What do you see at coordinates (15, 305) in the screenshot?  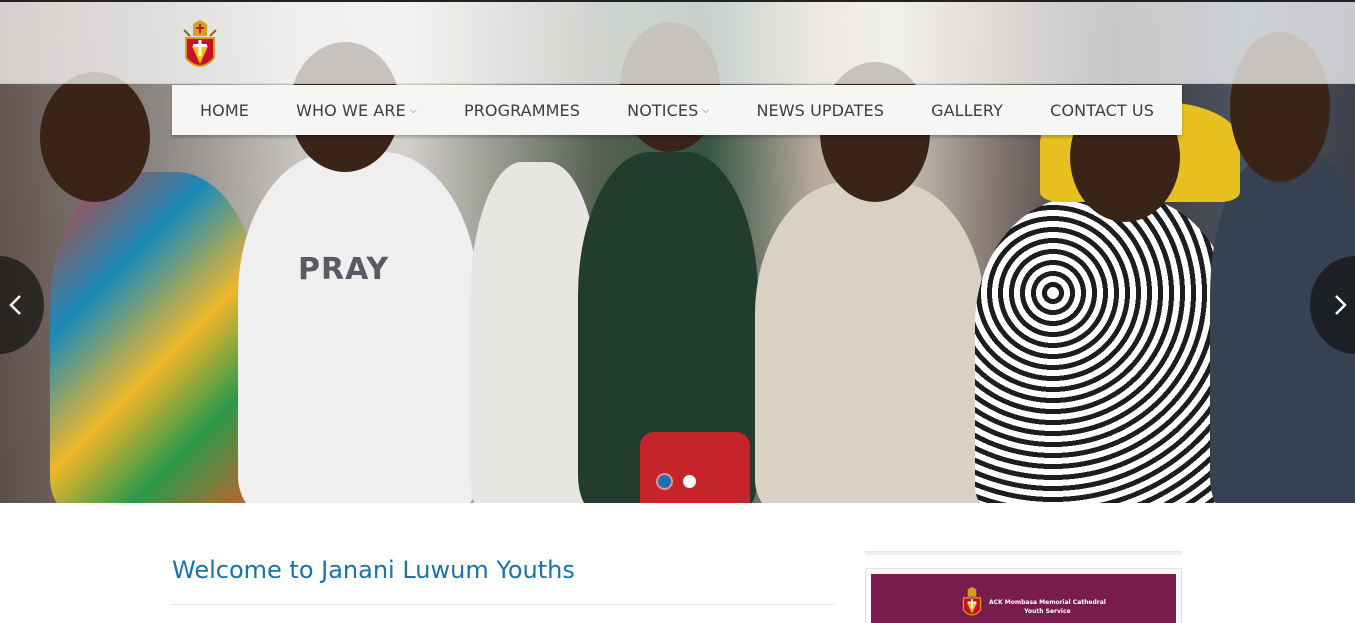 I see `chevron-left-icon` at bounding box center [15, 305].